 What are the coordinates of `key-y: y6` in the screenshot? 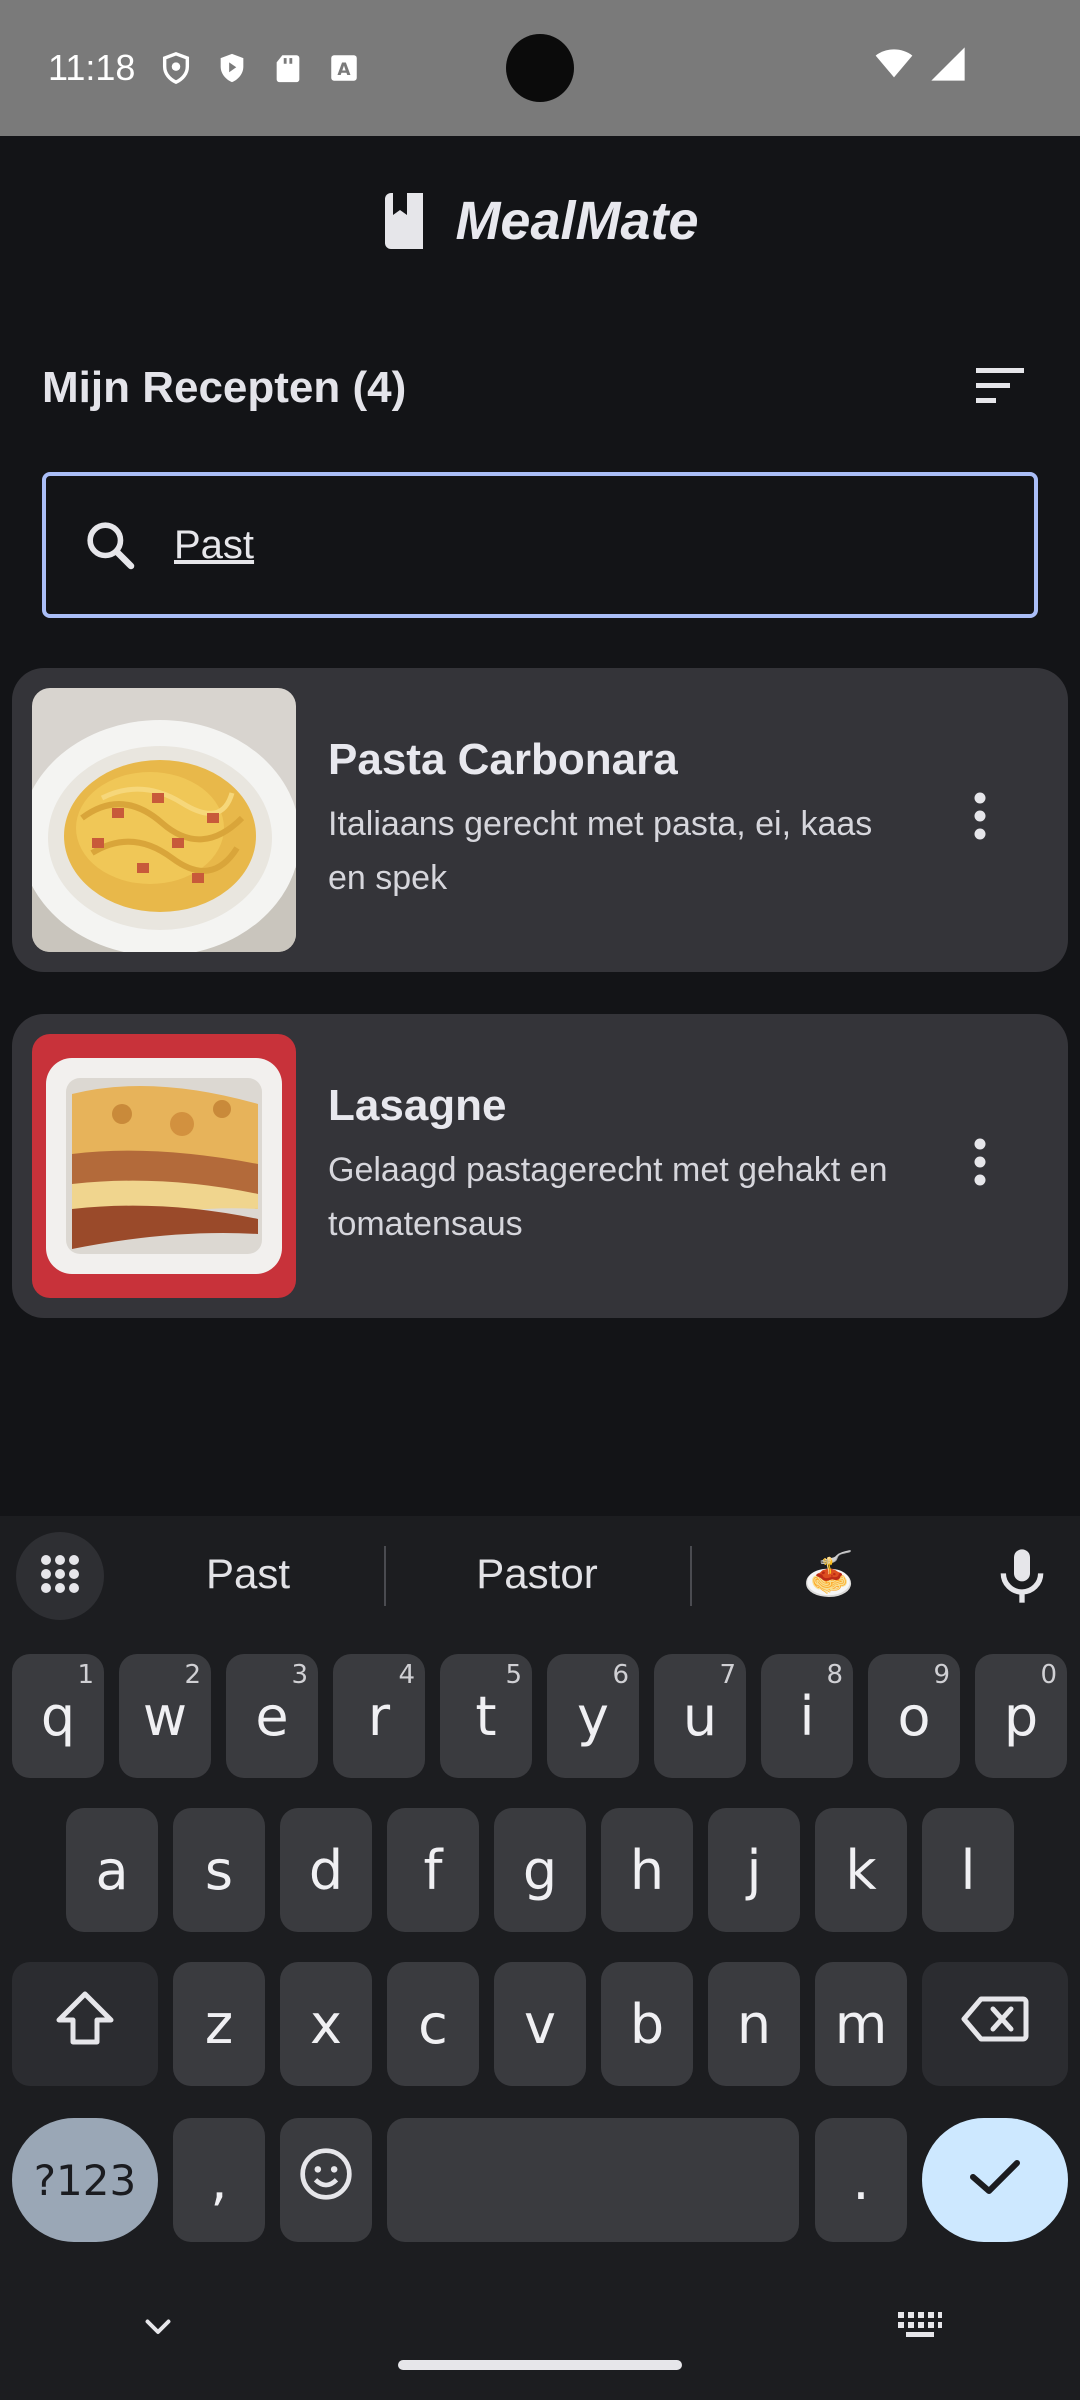 It's located at (593, 1716).